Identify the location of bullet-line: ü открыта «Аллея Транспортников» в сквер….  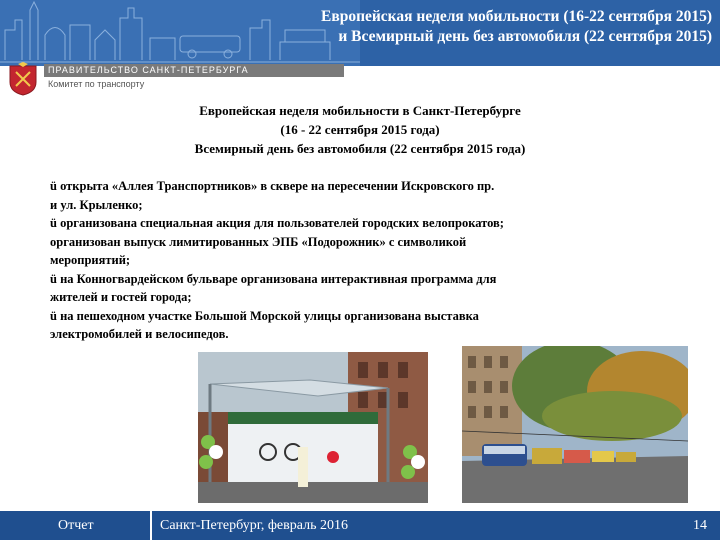
(272, 186).